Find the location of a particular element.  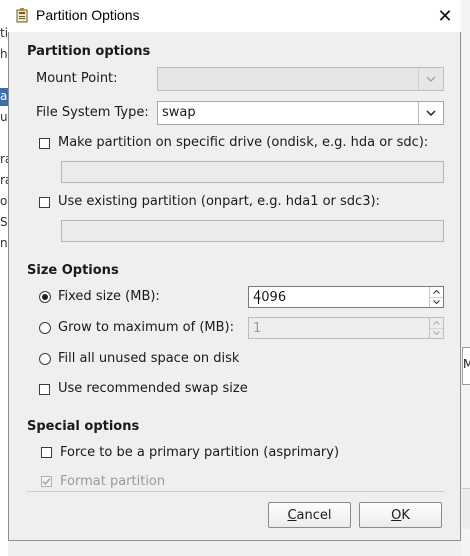

check-icon is located at coordinates (46, 481).